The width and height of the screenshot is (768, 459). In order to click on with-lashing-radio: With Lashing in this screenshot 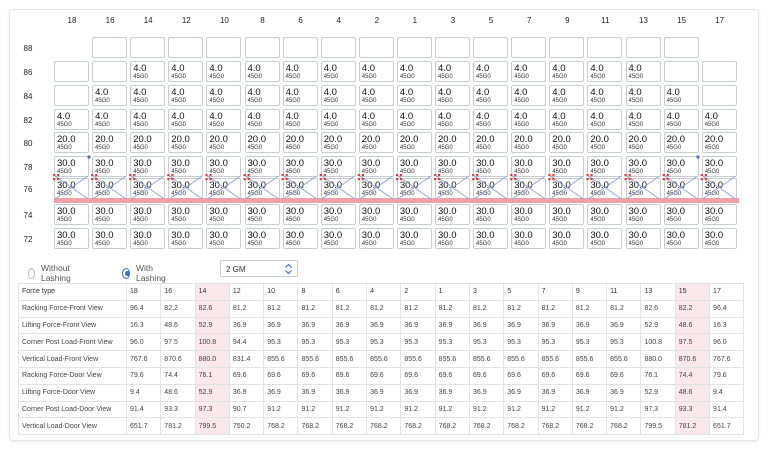, I will do `click(145, 273)`.